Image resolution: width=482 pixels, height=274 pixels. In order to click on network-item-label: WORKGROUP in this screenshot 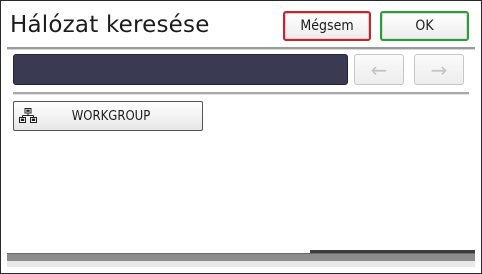, I will do `click(111, 116)`.